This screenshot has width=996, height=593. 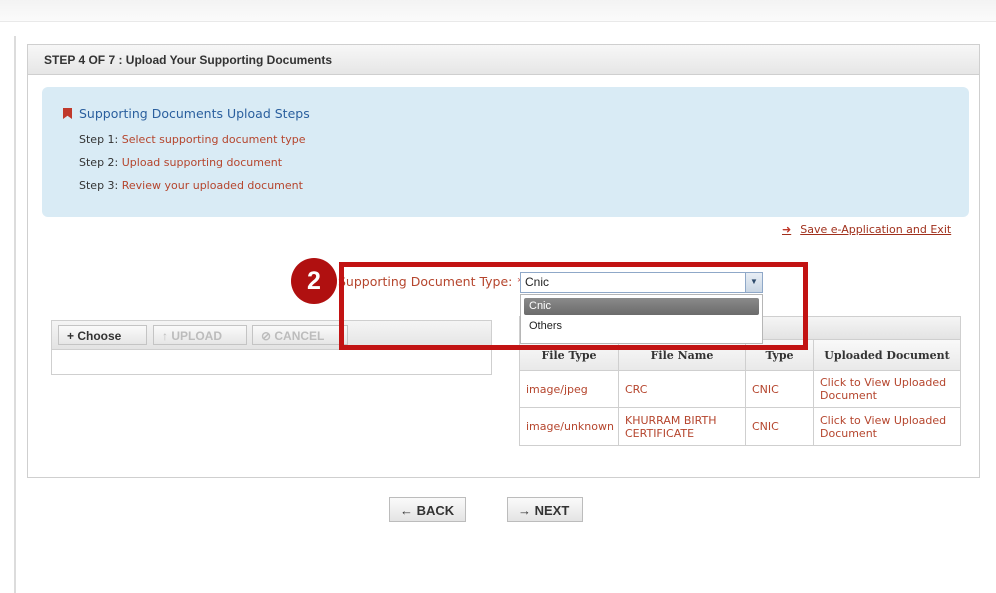 What do you see at coordinates (213, 139) in the screenshot?
I see `step-1-text: Select supporting document type` at bounding box center [213, 139].